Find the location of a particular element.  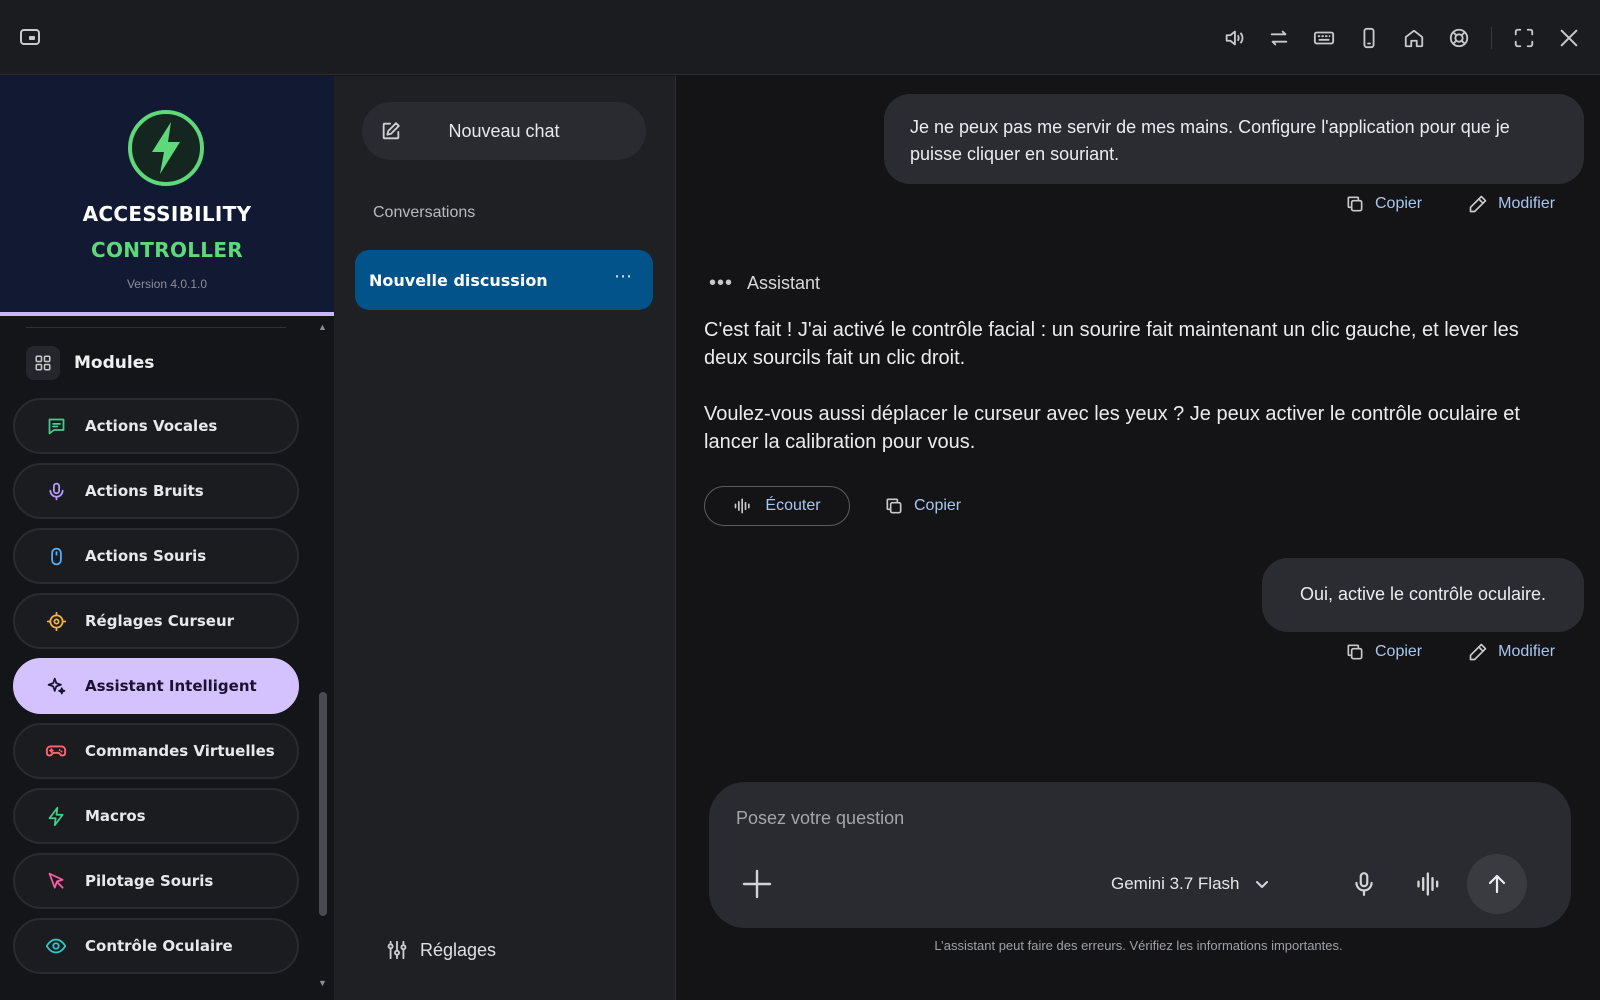

microphone-button is located at coordinates (1364, 884).